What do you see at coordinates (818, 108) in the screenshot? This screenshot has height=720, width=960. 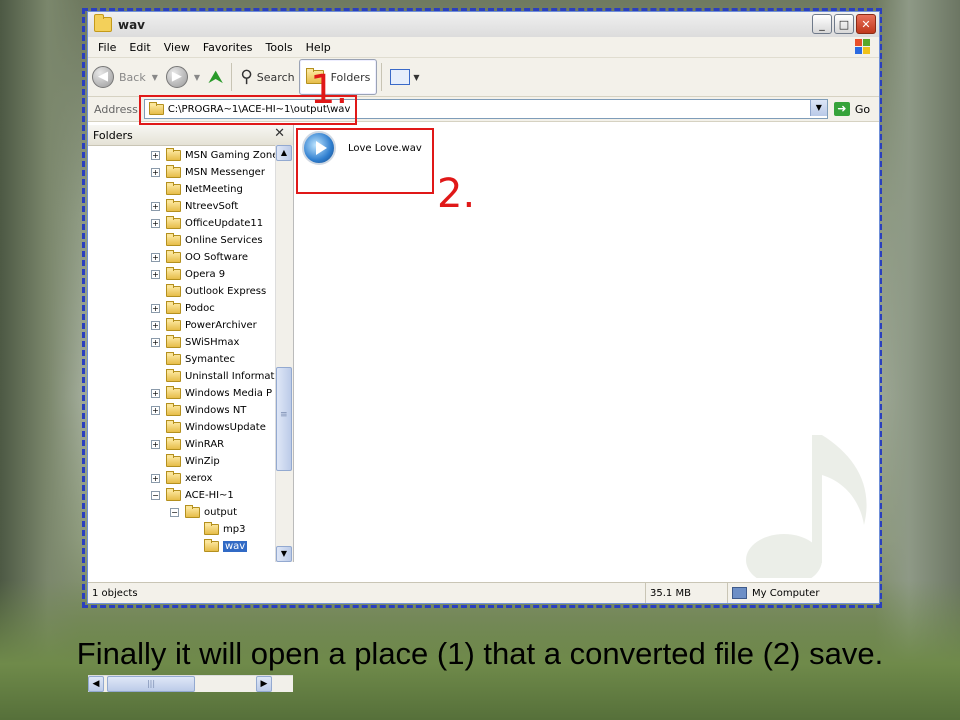 I see `address-dropdown-icon: ▼` at bounding box center [818, 108].